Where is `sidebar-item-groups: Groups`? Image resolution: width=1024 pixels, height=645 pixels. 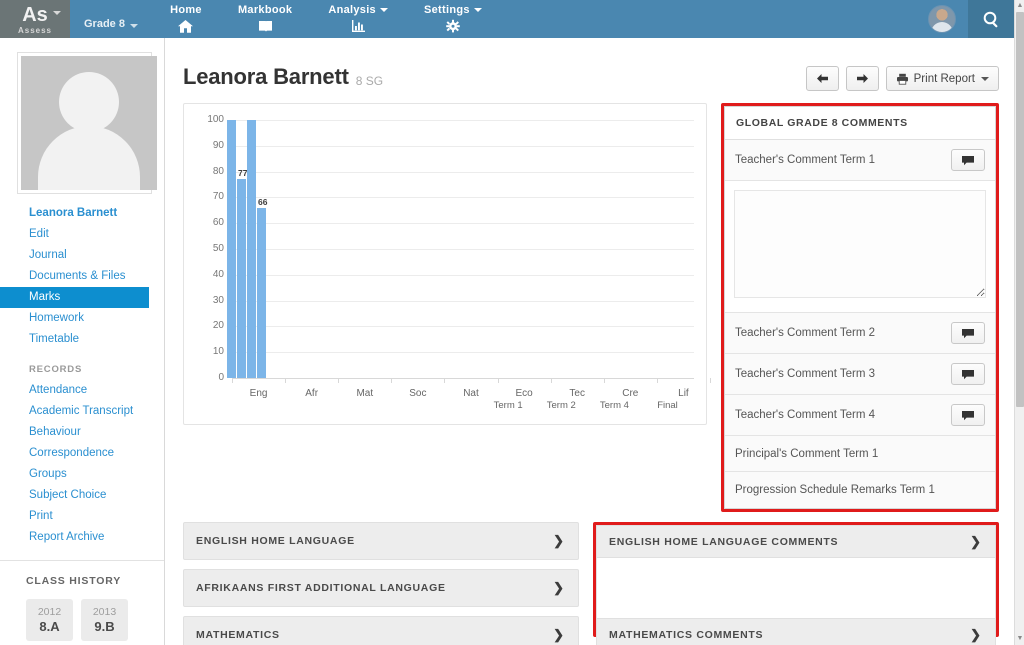
sidebar-item-groups: Groups is located at coordinates (82, 474).